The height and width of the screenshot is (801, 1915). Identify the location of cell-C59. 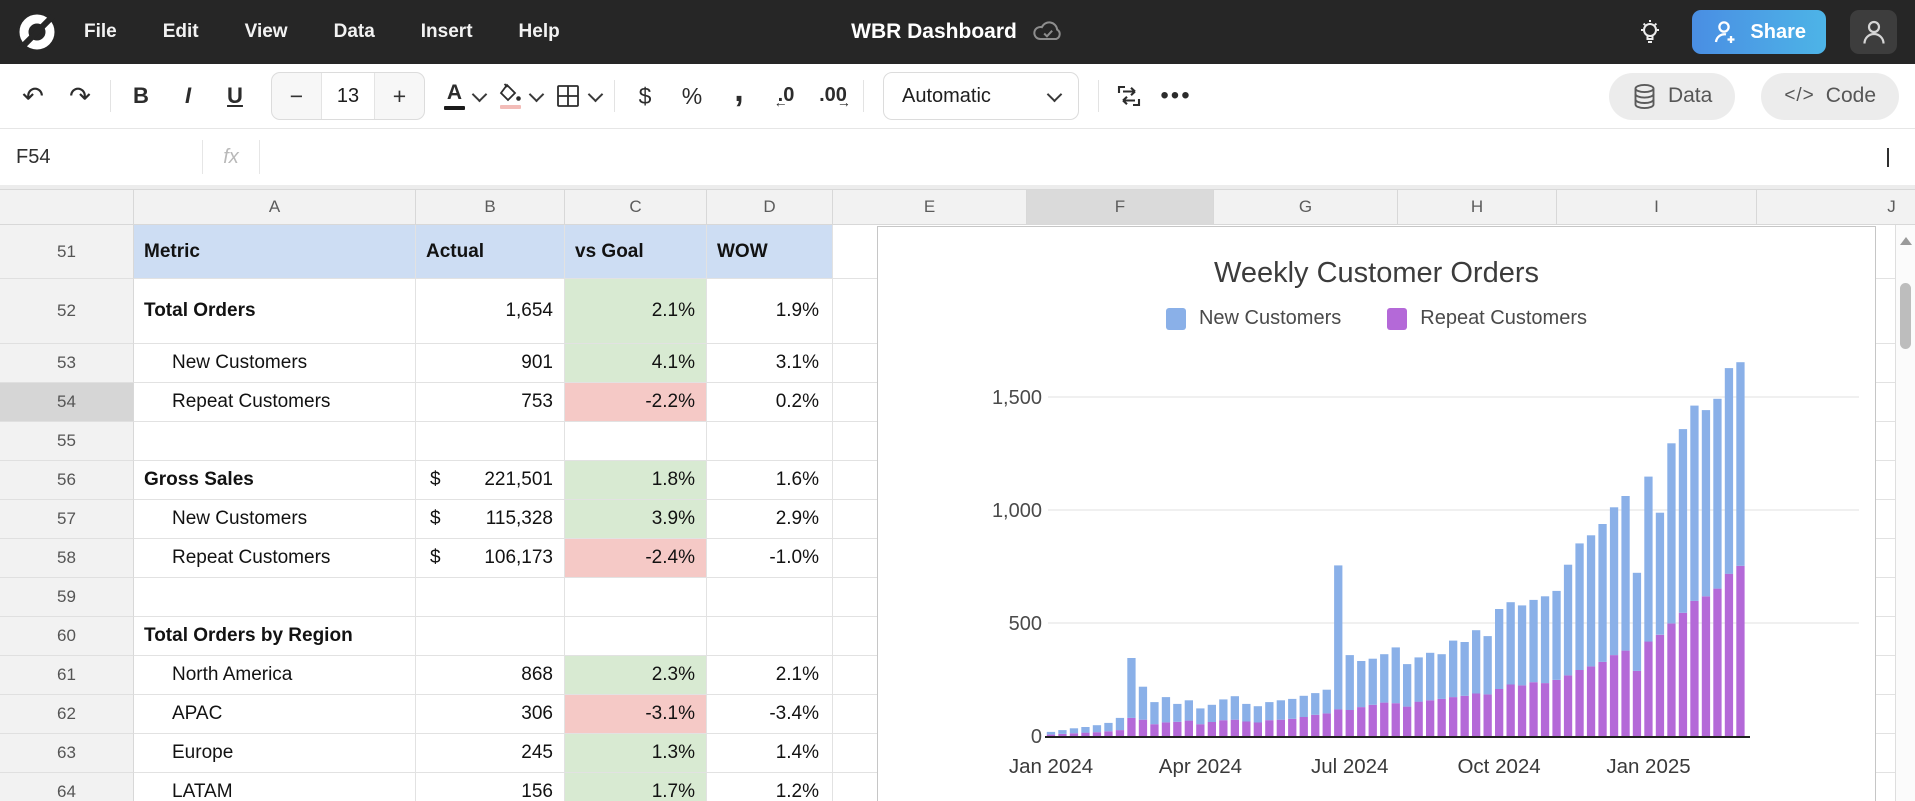
(636, 597).